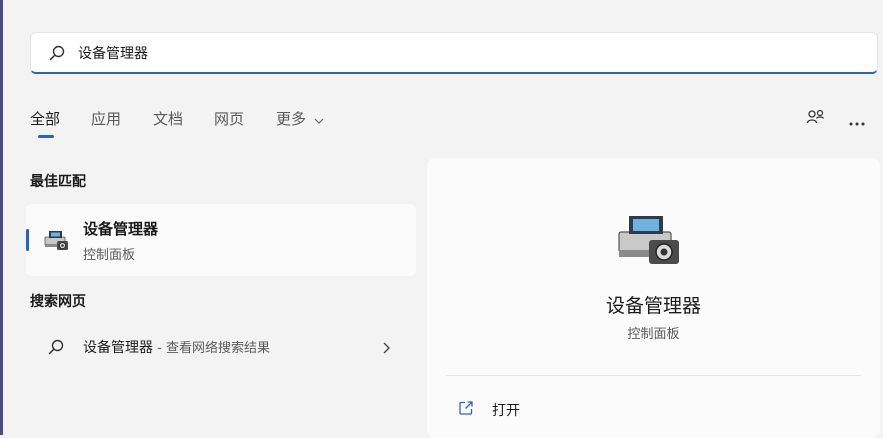  I want to click on search-box, so click(454, 53).